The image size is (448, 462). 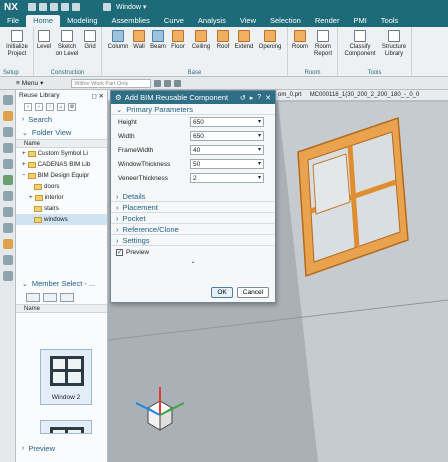 I want to click on preview-checkbox: ✓, so click(x=119, y=252).